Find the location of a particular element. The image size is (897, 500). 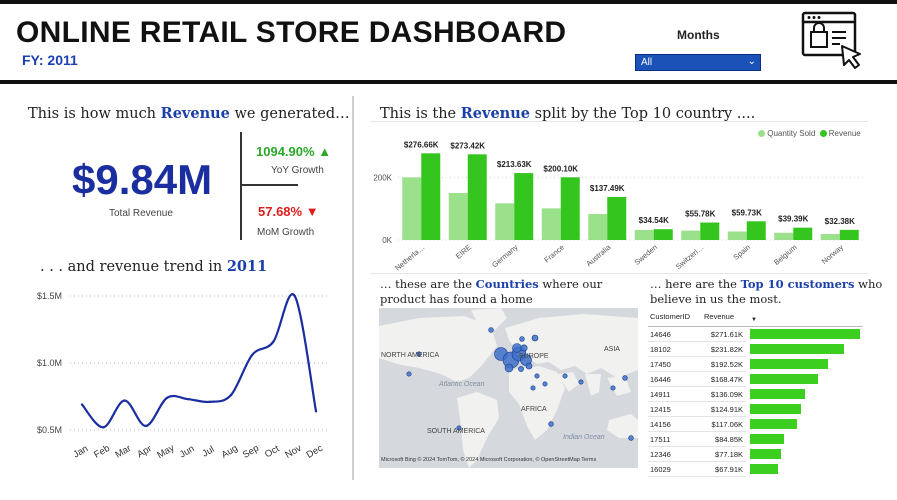

trend-title-part: . . . and revenue trend in is located at coordinates (133, 267).